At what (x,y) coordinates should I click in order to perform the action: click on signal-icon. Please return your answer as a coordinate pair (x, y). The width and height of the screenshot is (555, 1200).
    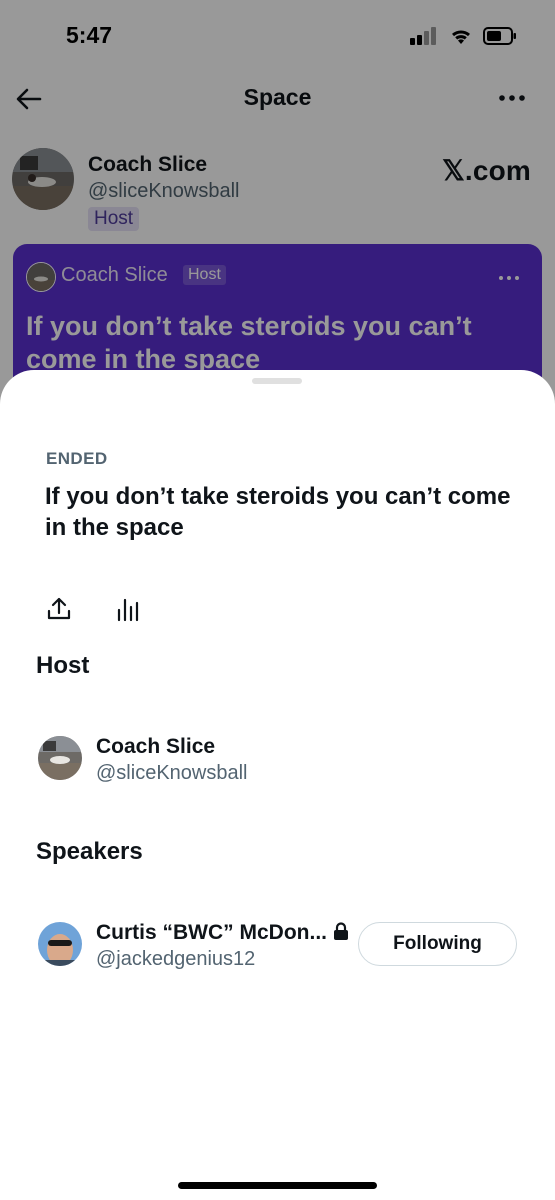
    Looking at the image, I should click on (423, 36).